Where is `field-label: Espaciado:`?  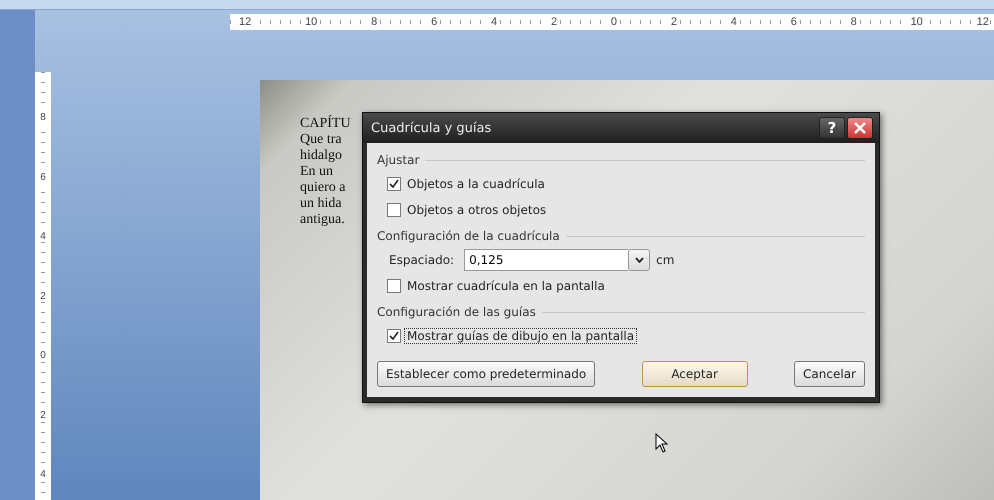 field-label: Espaciado: is located at coordinates (422, 260).